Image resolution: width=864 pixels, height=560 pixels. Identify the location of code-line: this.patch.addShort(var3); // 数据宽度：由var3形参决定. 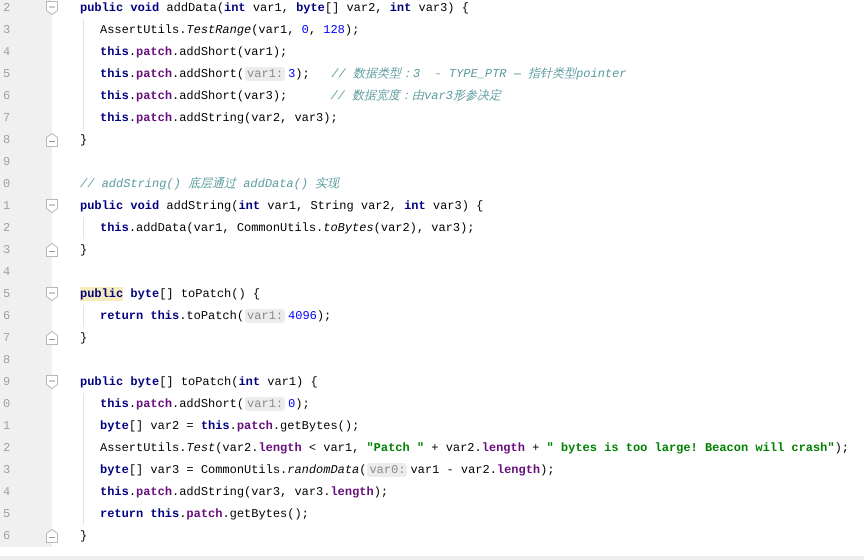
(300, 96).